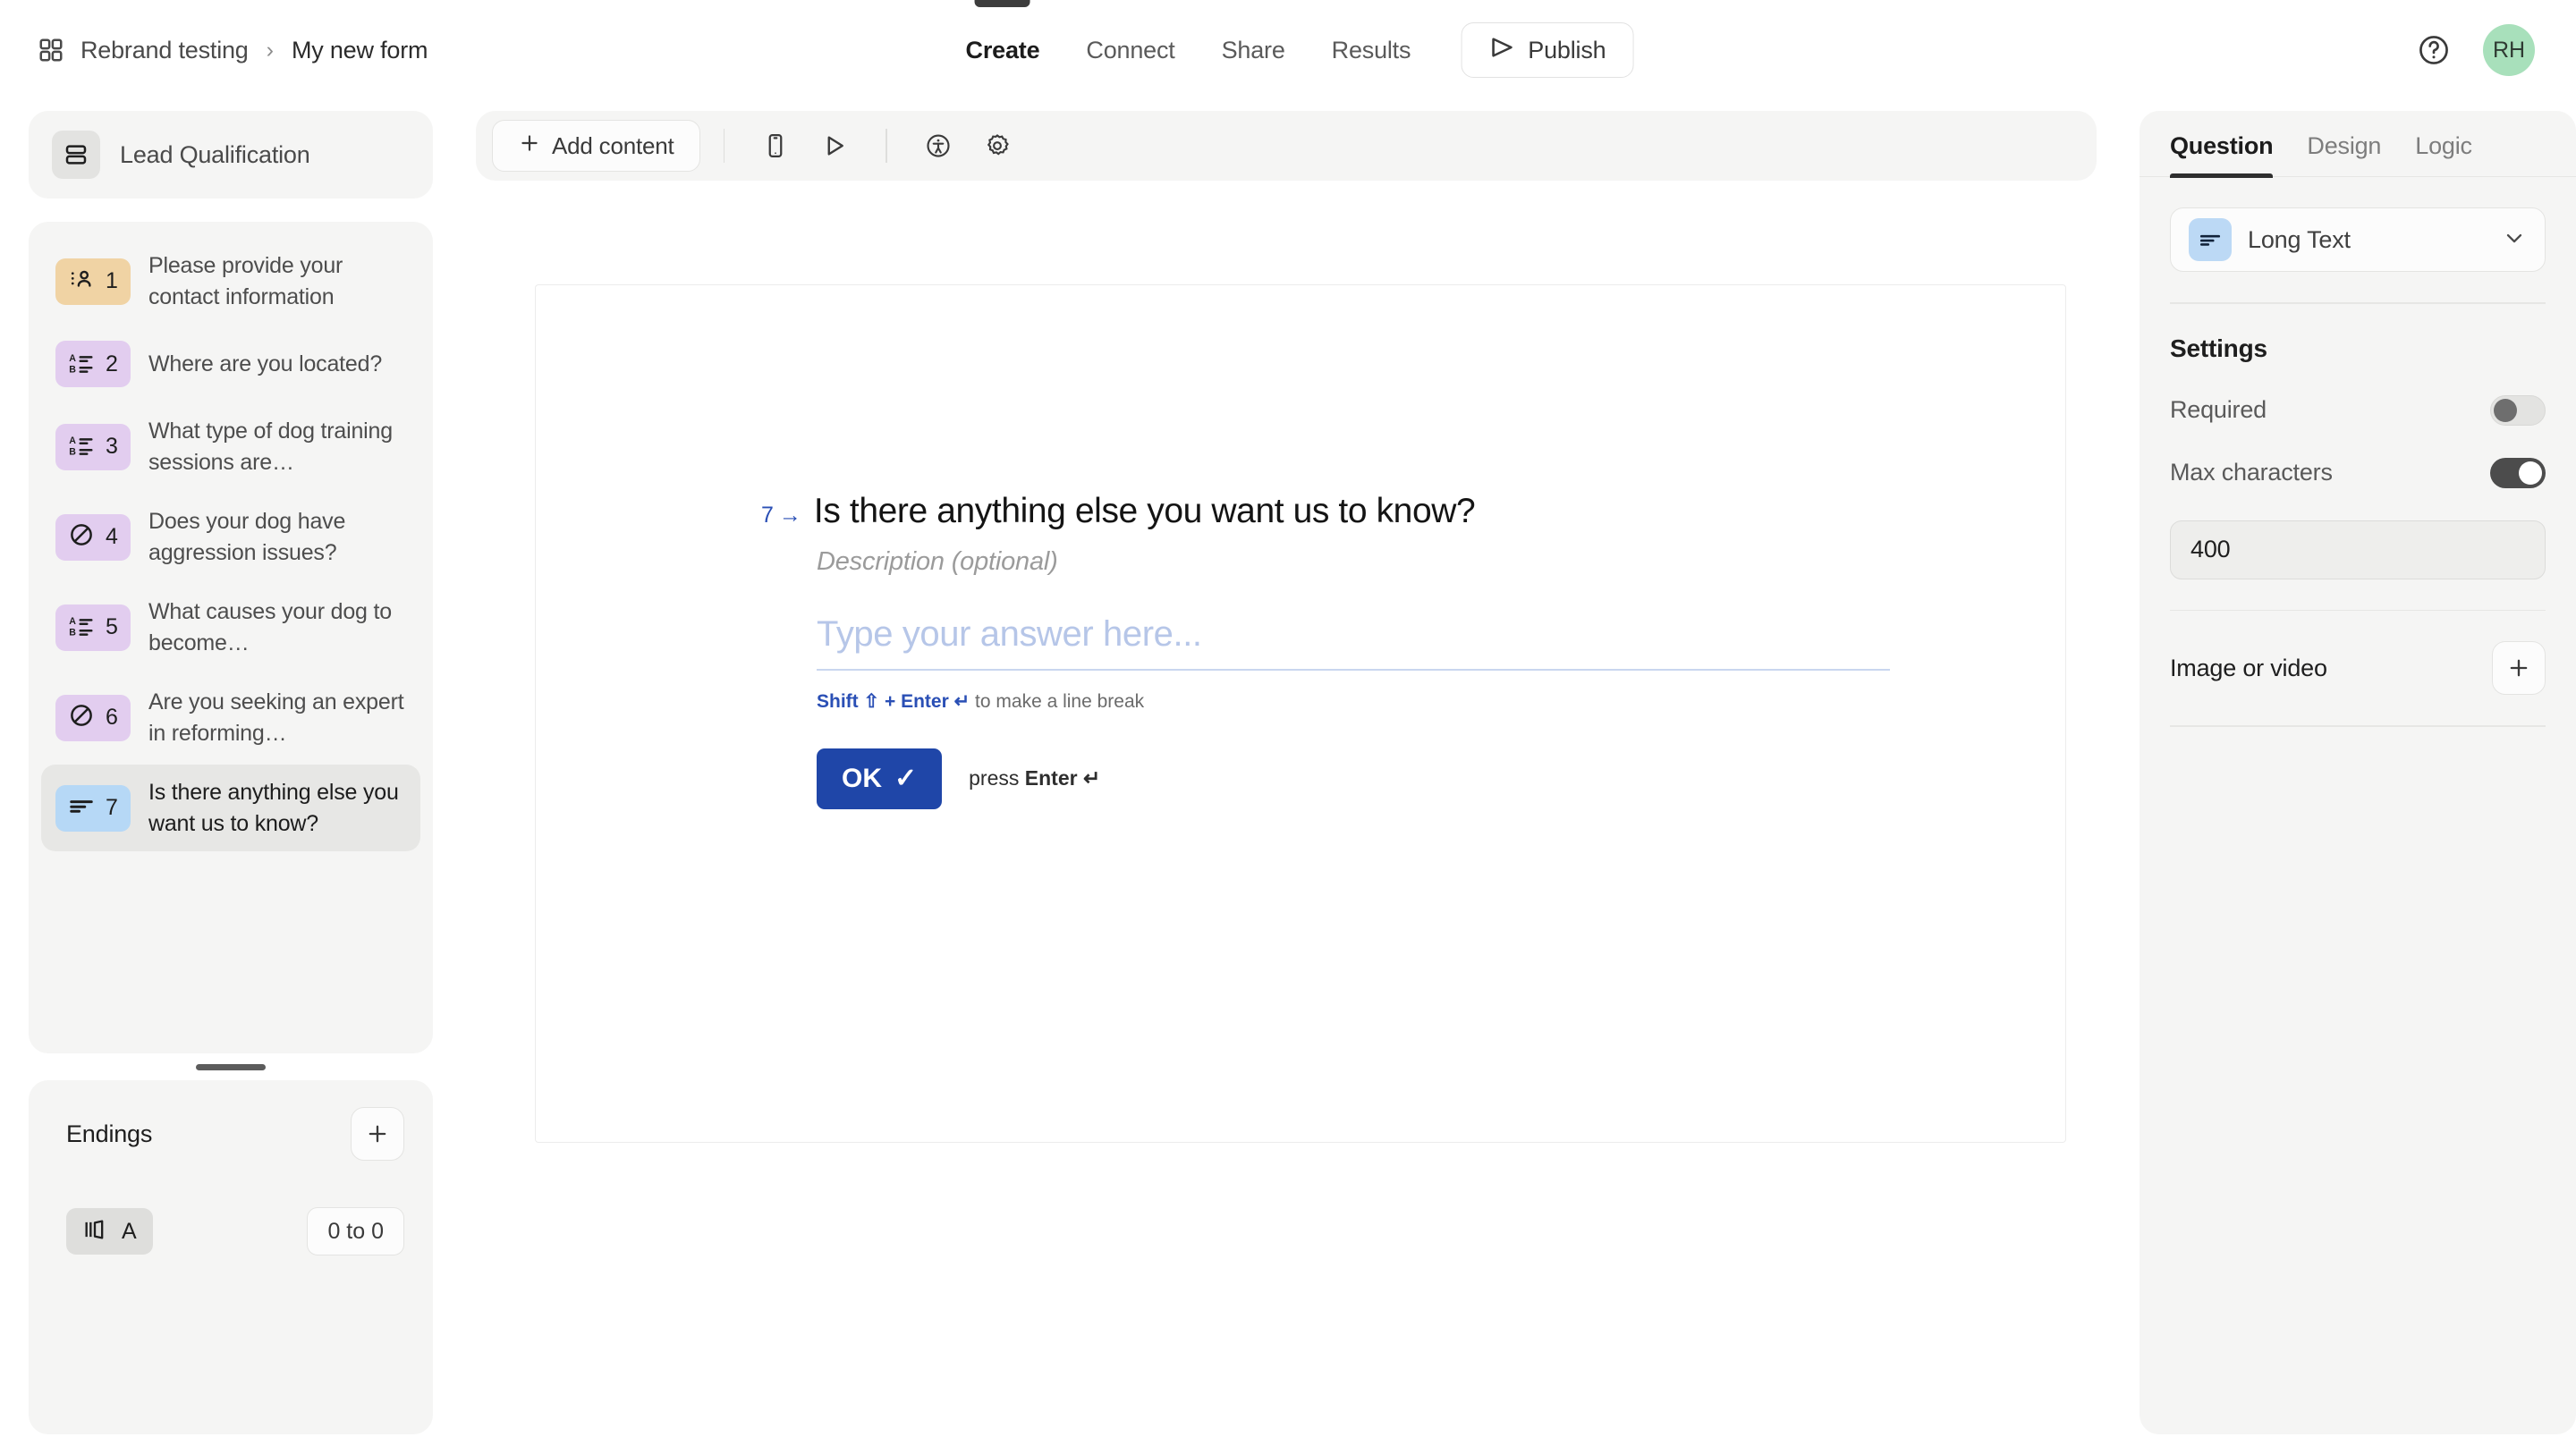 Image resolution: width=2576 pixels, height=1454 pixels. I want to click on help-icon, so click(2434, 50).